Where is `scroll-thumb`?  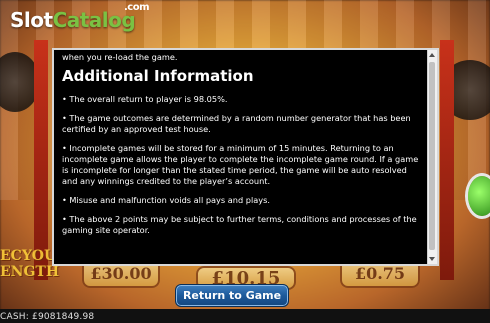
scroll-thumb is located at coordinates (432, 156).